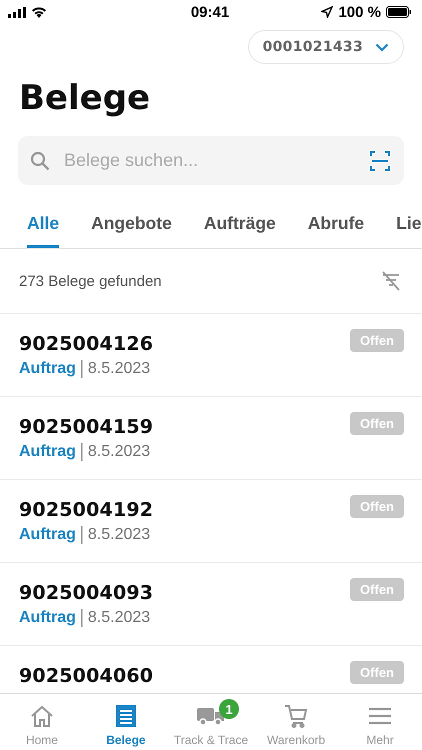 The width and height of the screenshot is (422, 750). What do you see at coordinates (380, 160) in the screenshot?
I see `scan-icon` at bounding box center [380, 160].